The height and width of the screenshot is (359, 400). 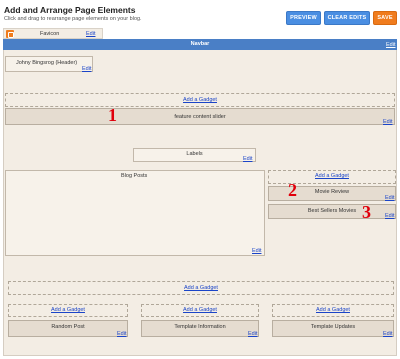 What do you see at coordinates (256, 251) in the screenshot?
I see `blog-posts-edit-link: Edit` at bounding box center [256, 251].